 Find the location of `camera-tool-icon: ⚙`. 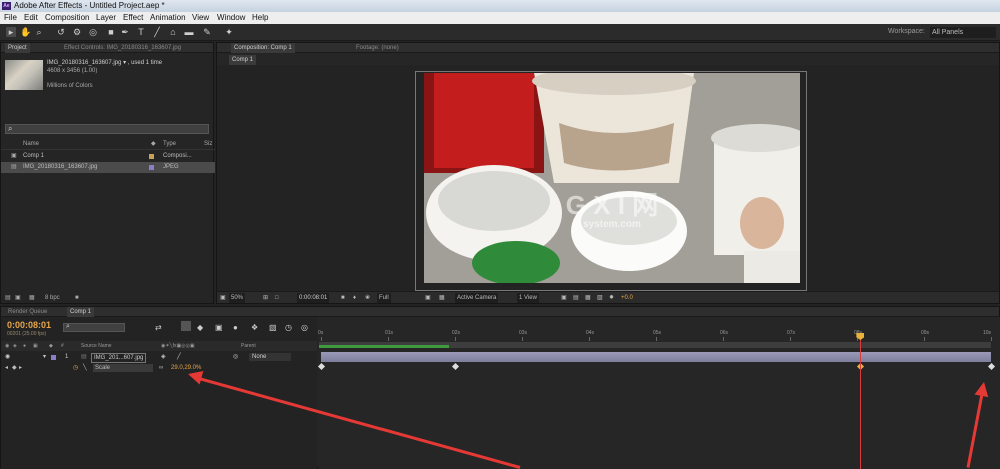

camera-tool-icon: ⚙ is located at coordinates (77, 32).